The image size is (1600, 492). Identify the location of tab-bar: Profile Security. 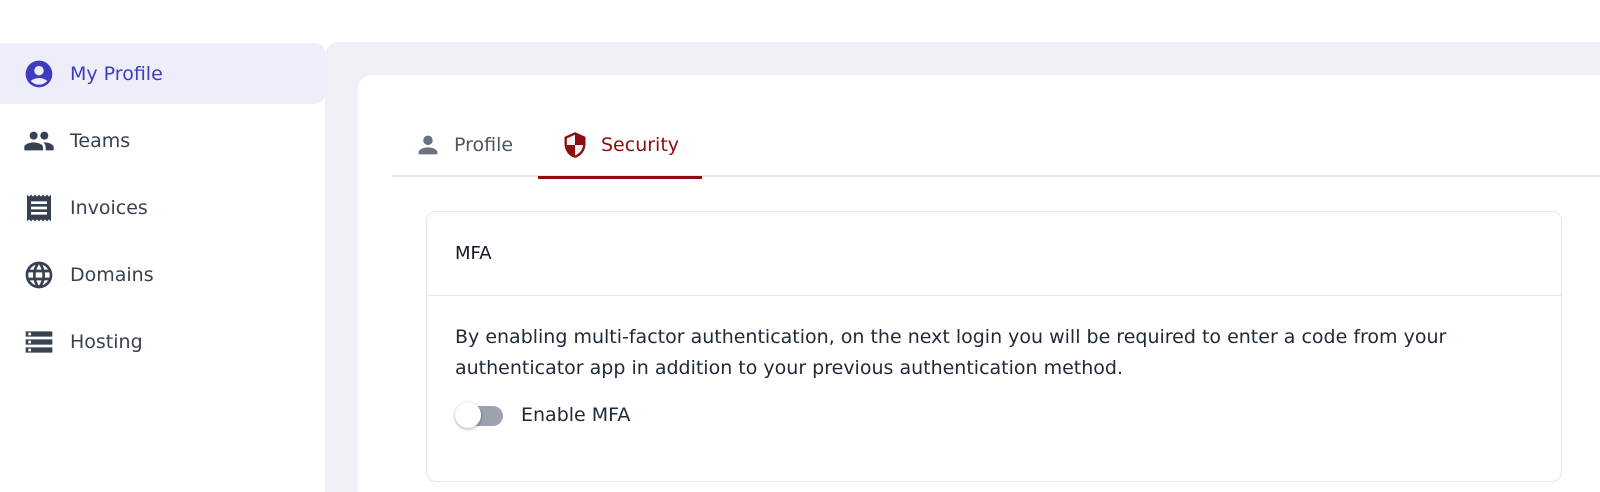
(996, 145).